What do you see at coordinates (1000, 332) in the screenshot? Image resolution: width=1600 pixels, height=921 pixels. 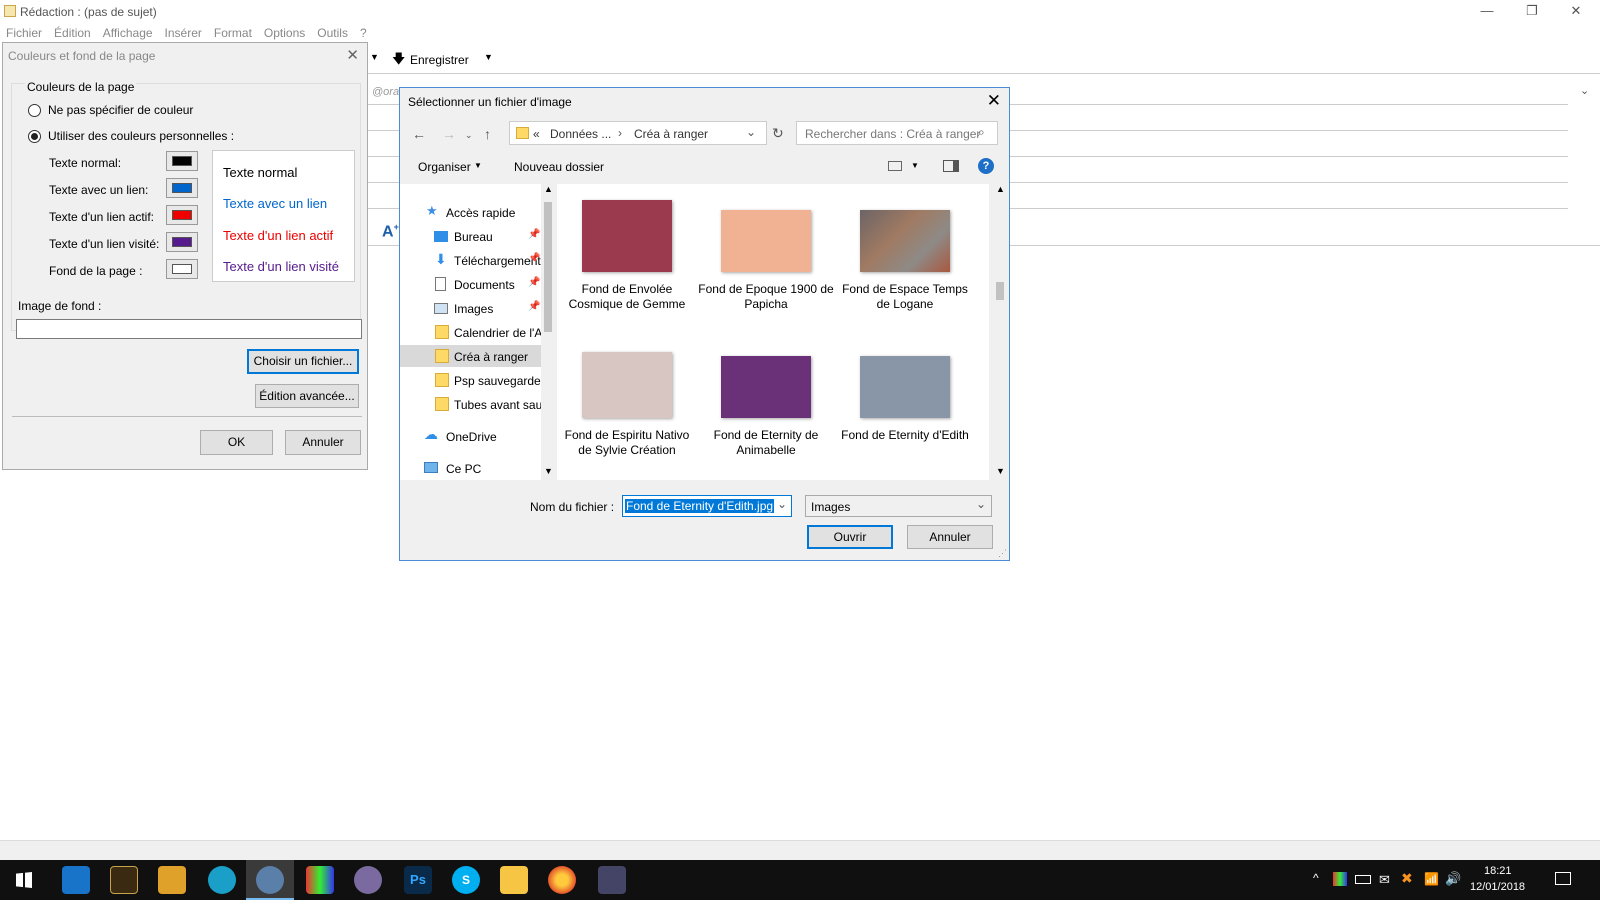 I see `files-scrollbar: ▲ ▼` at bounding box center [1000, 332].